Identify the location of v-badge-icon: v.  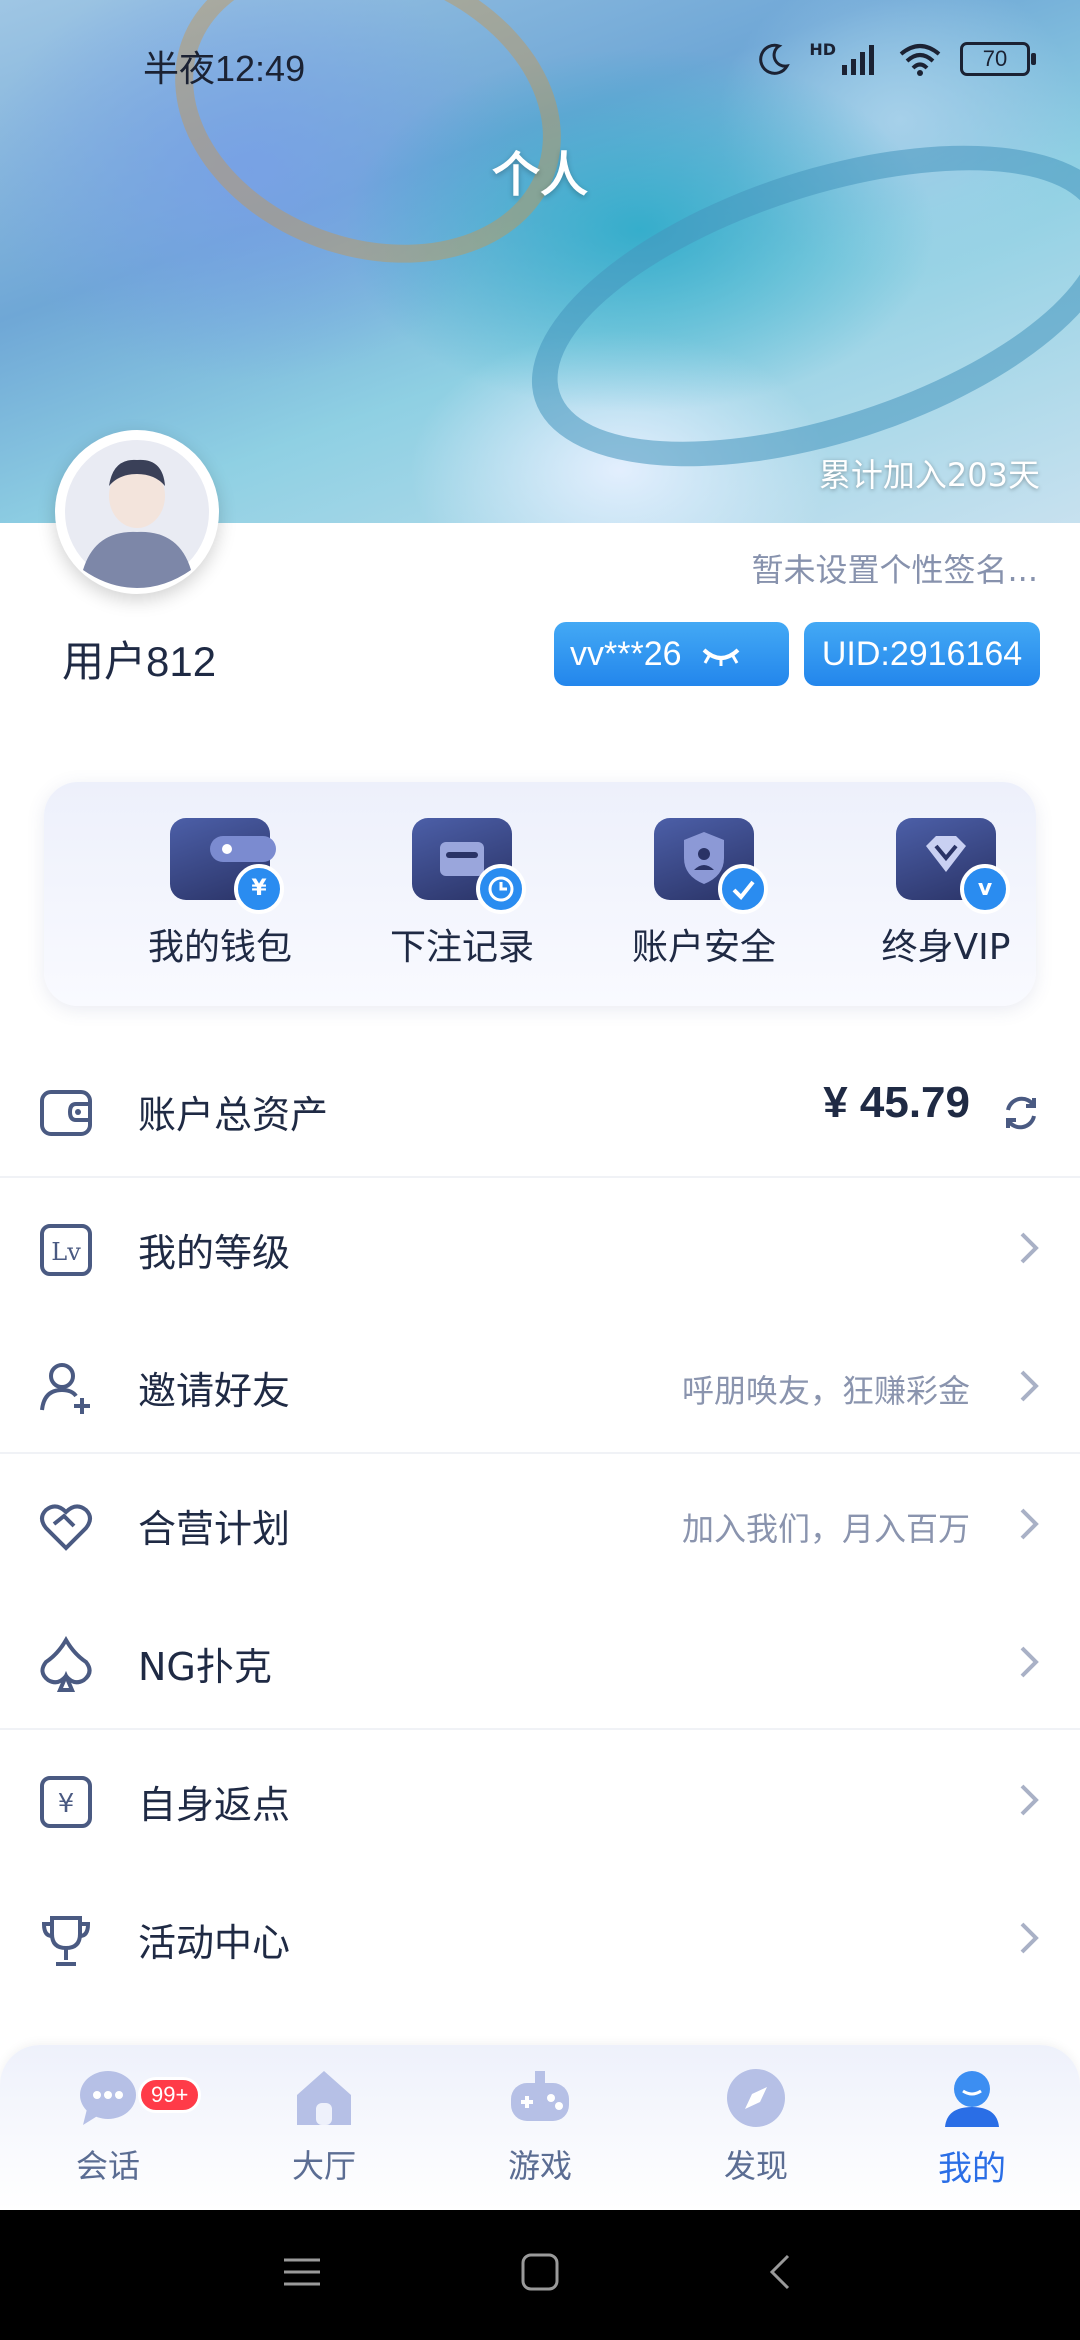
(985, 889).